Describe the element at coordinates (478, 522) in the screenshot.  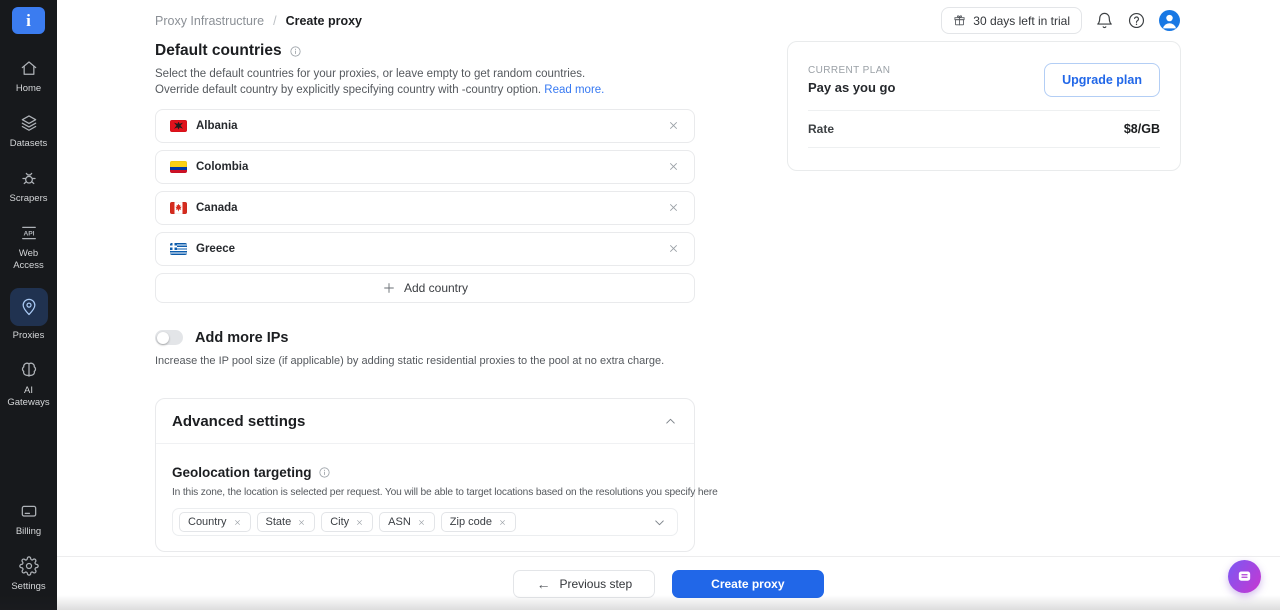
I see `geo-resolution-tag: Zip code` at that location.